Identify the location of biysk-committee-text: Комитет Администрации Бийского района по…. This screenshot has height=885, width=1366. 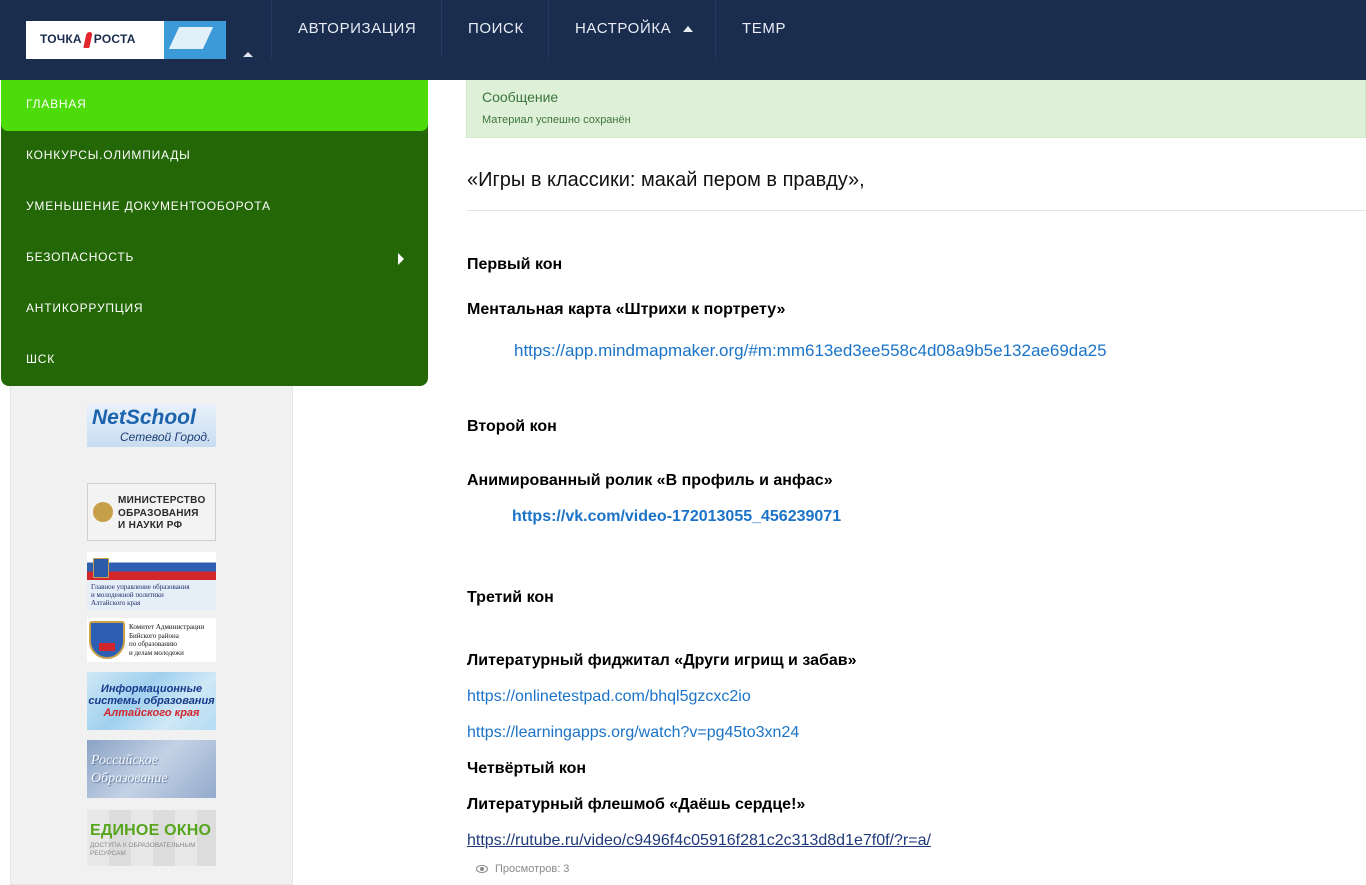
(167, 640).